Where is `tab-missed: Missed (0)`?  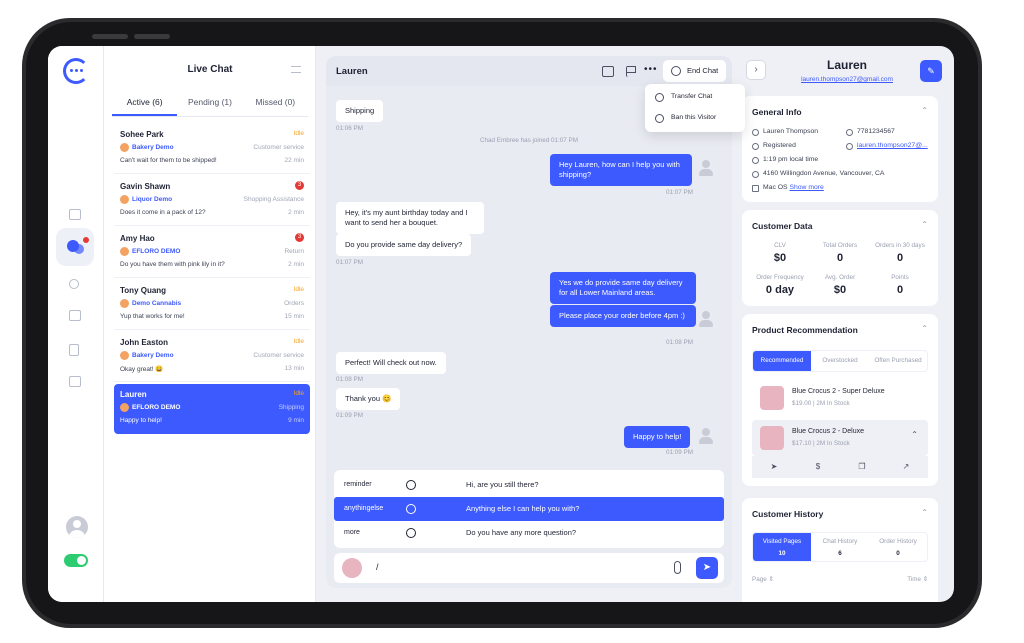
tab-missed: Missed (0) is located at coordinates (275, 105).